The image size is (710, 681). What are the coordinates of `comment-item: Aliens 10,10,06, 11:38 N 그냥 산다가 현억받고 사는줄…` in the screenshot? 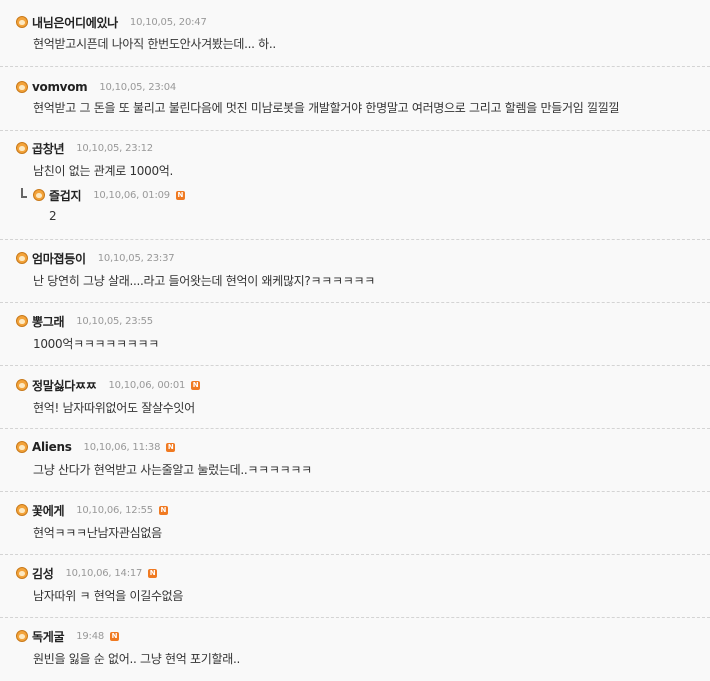 It's located at (355, 460).